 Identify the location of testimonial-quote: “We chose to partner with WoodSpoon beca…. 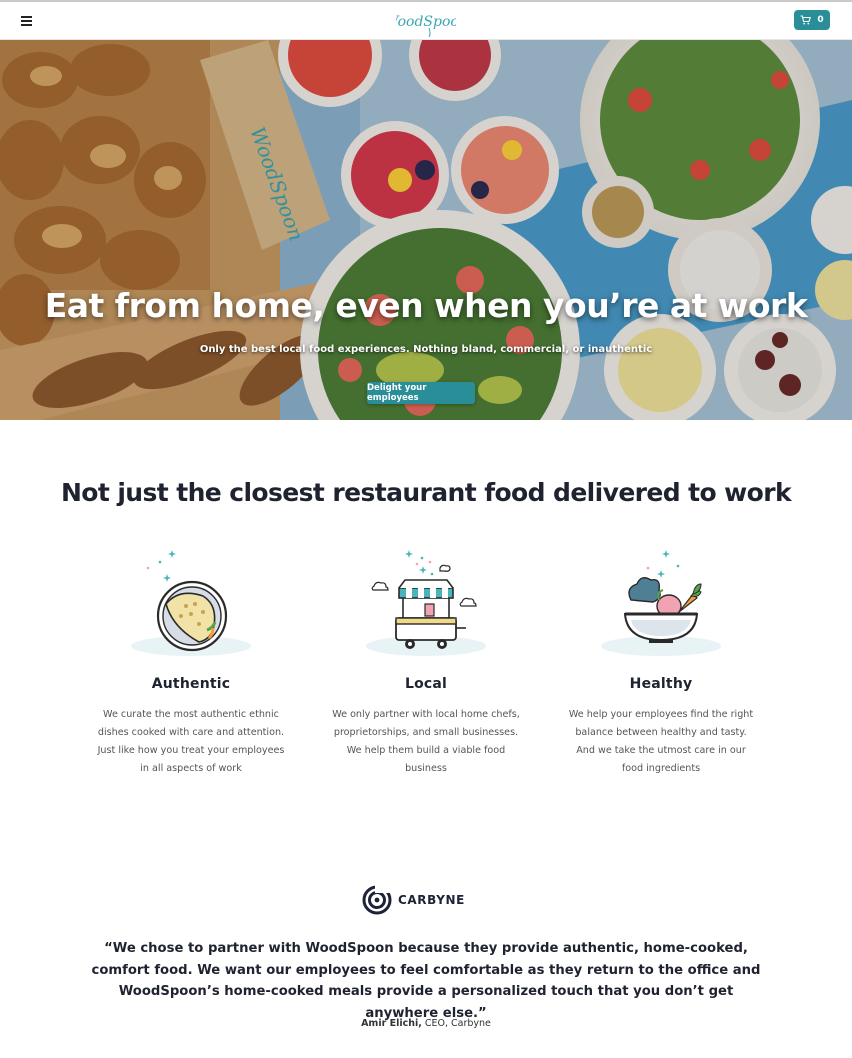
(426, 981).